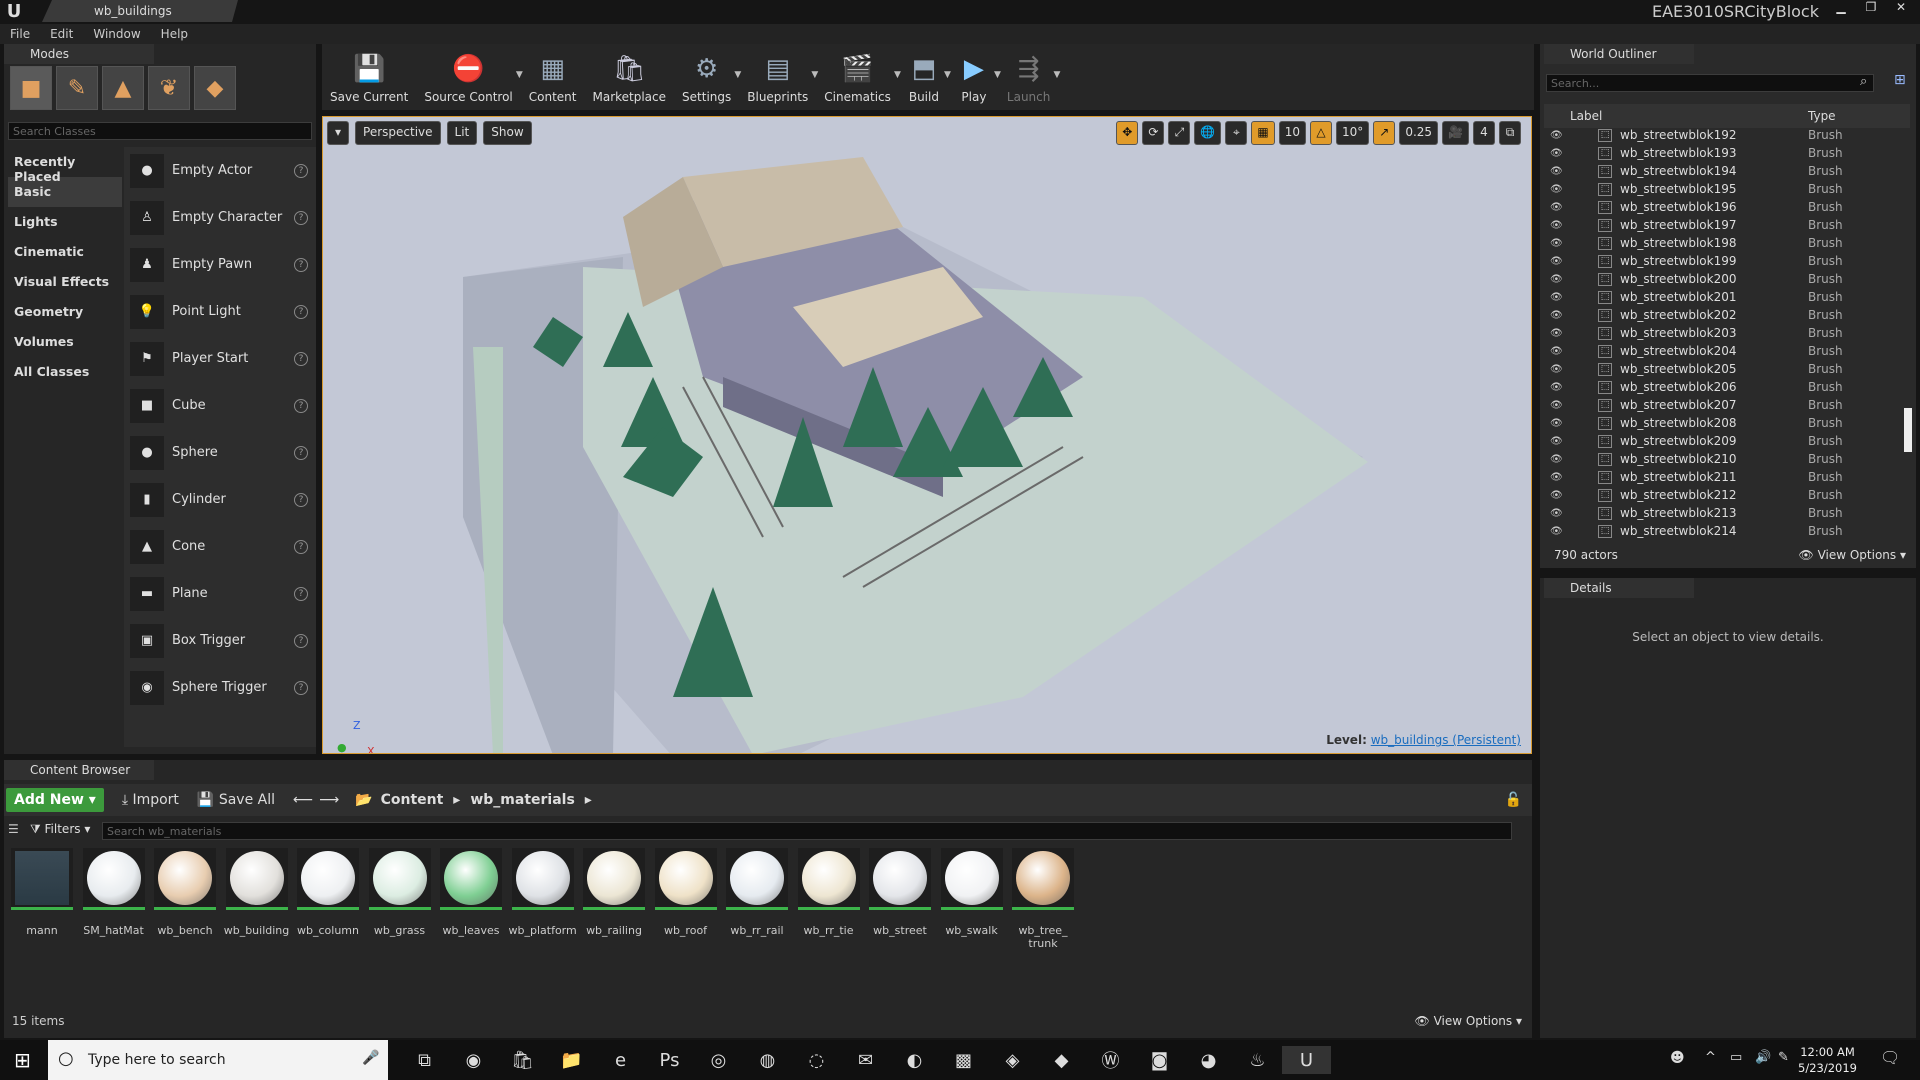  Describe the element at coordinates (707, 77) in the screenshot. I see `settings-button: ⚙ Settings ▼` at that location.